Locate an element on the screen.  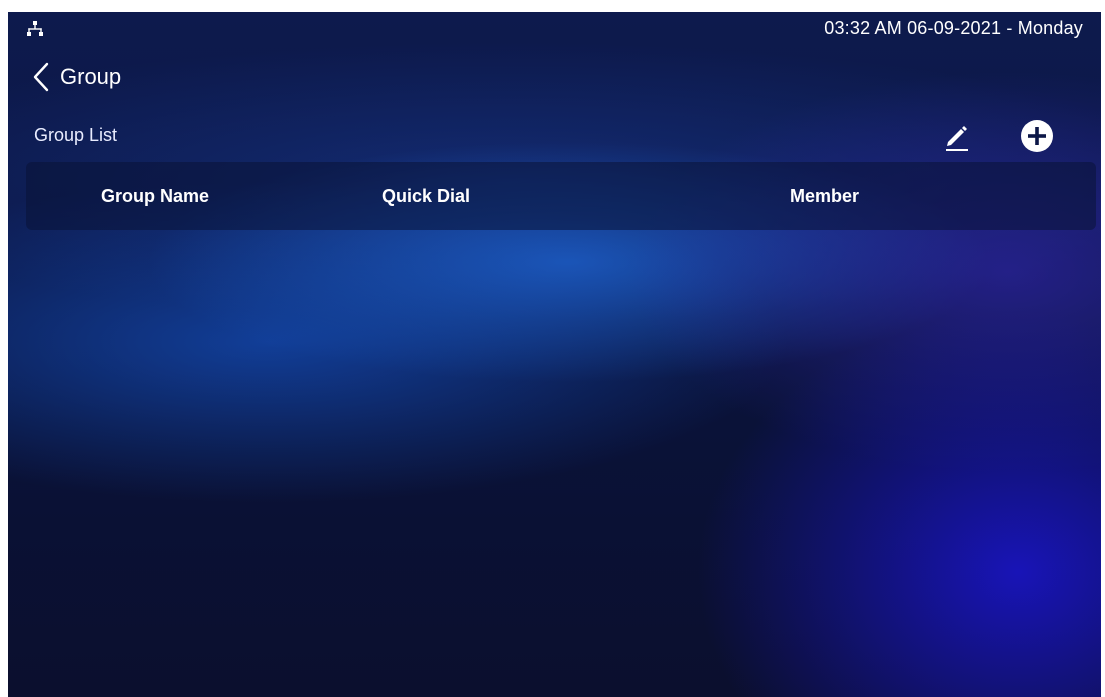
column-header-member: Member is located at coordinates (824, 196).